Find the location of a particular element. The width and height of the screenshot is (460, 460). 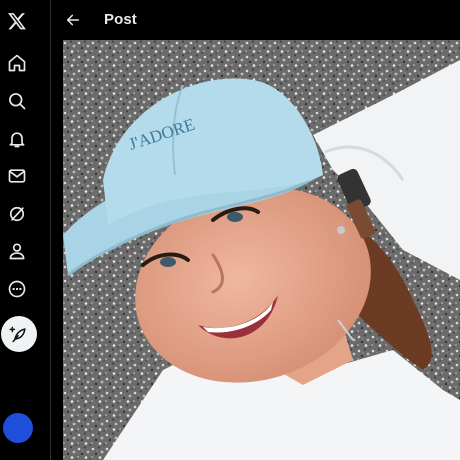

notifications-bell-icon is located at coordinates (17, 139).